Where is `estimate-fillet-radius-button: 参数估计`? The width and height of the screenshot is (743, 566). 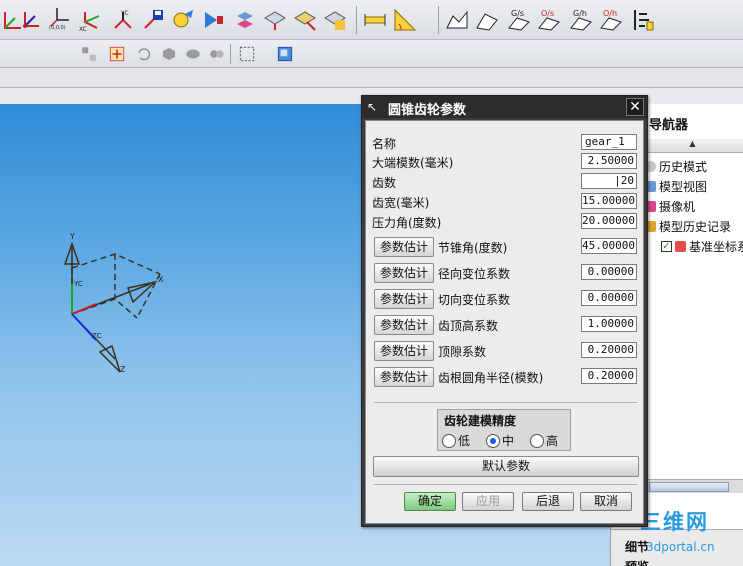
estimate-fillet-radius-button: 参数估计 is located at coordinates (404, 377).